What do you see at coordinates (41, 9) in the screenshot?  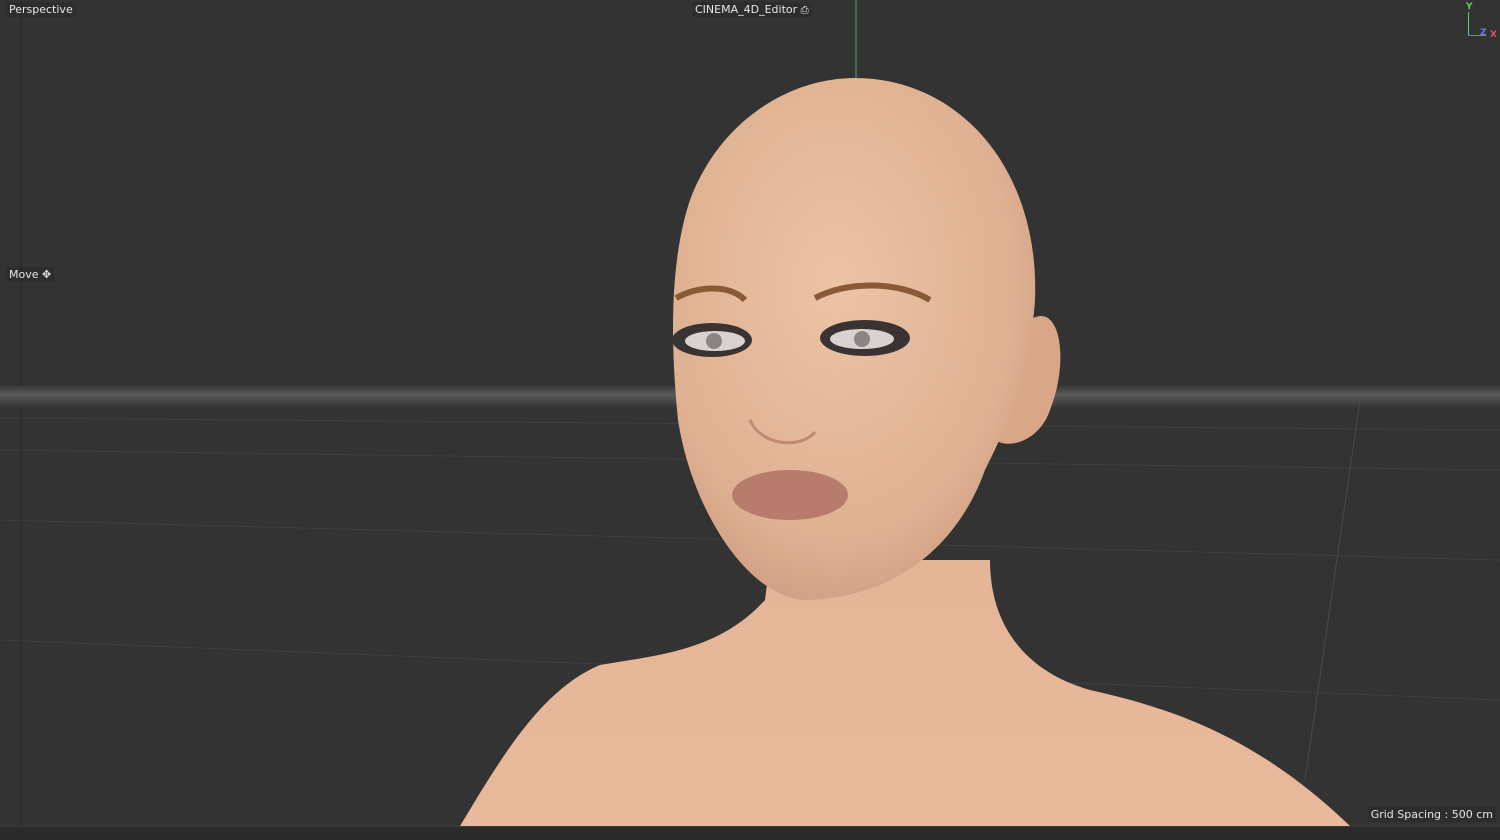 I see `camera-name: Perspective` at bounding box center [41, 9].